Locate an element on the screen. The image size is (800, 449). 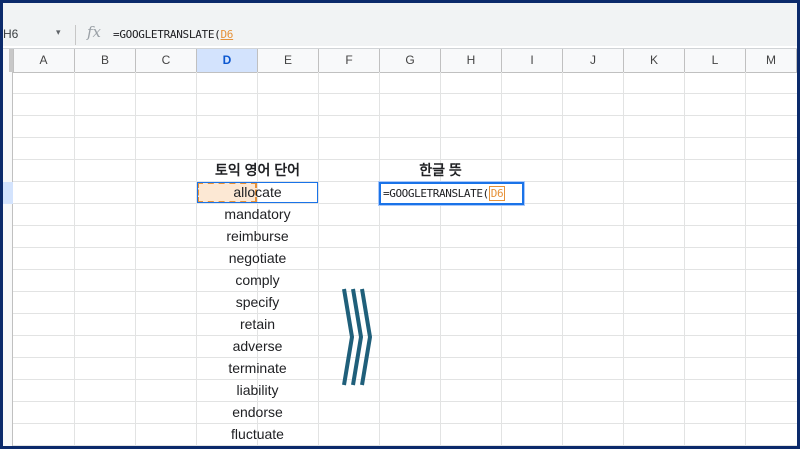
word-cell: comply is located at coordinates (257, 280).